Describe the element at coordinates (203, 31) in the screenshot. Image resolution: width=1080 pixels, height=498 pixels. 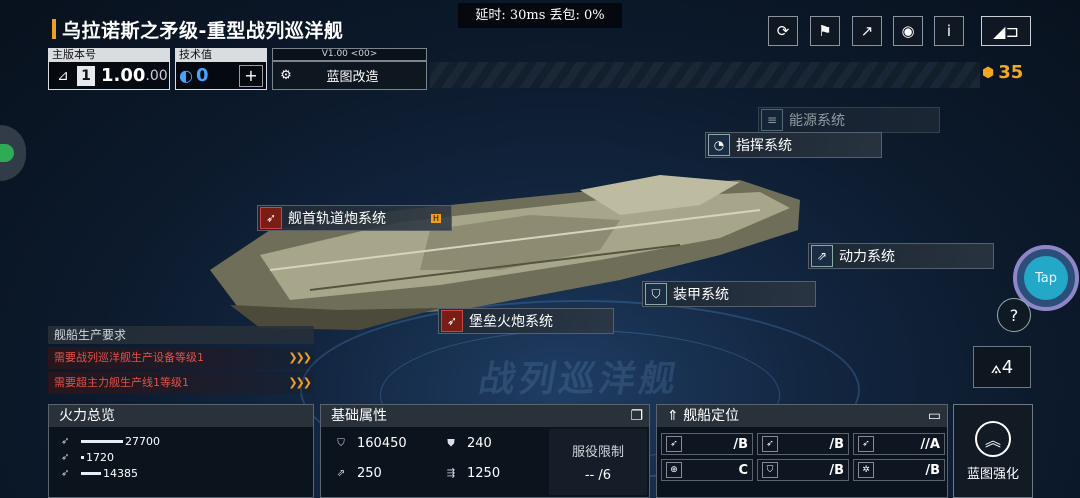
I see `ship-title: 乌拉诺斯之矛级-重型战列巡洋舰` at that location.